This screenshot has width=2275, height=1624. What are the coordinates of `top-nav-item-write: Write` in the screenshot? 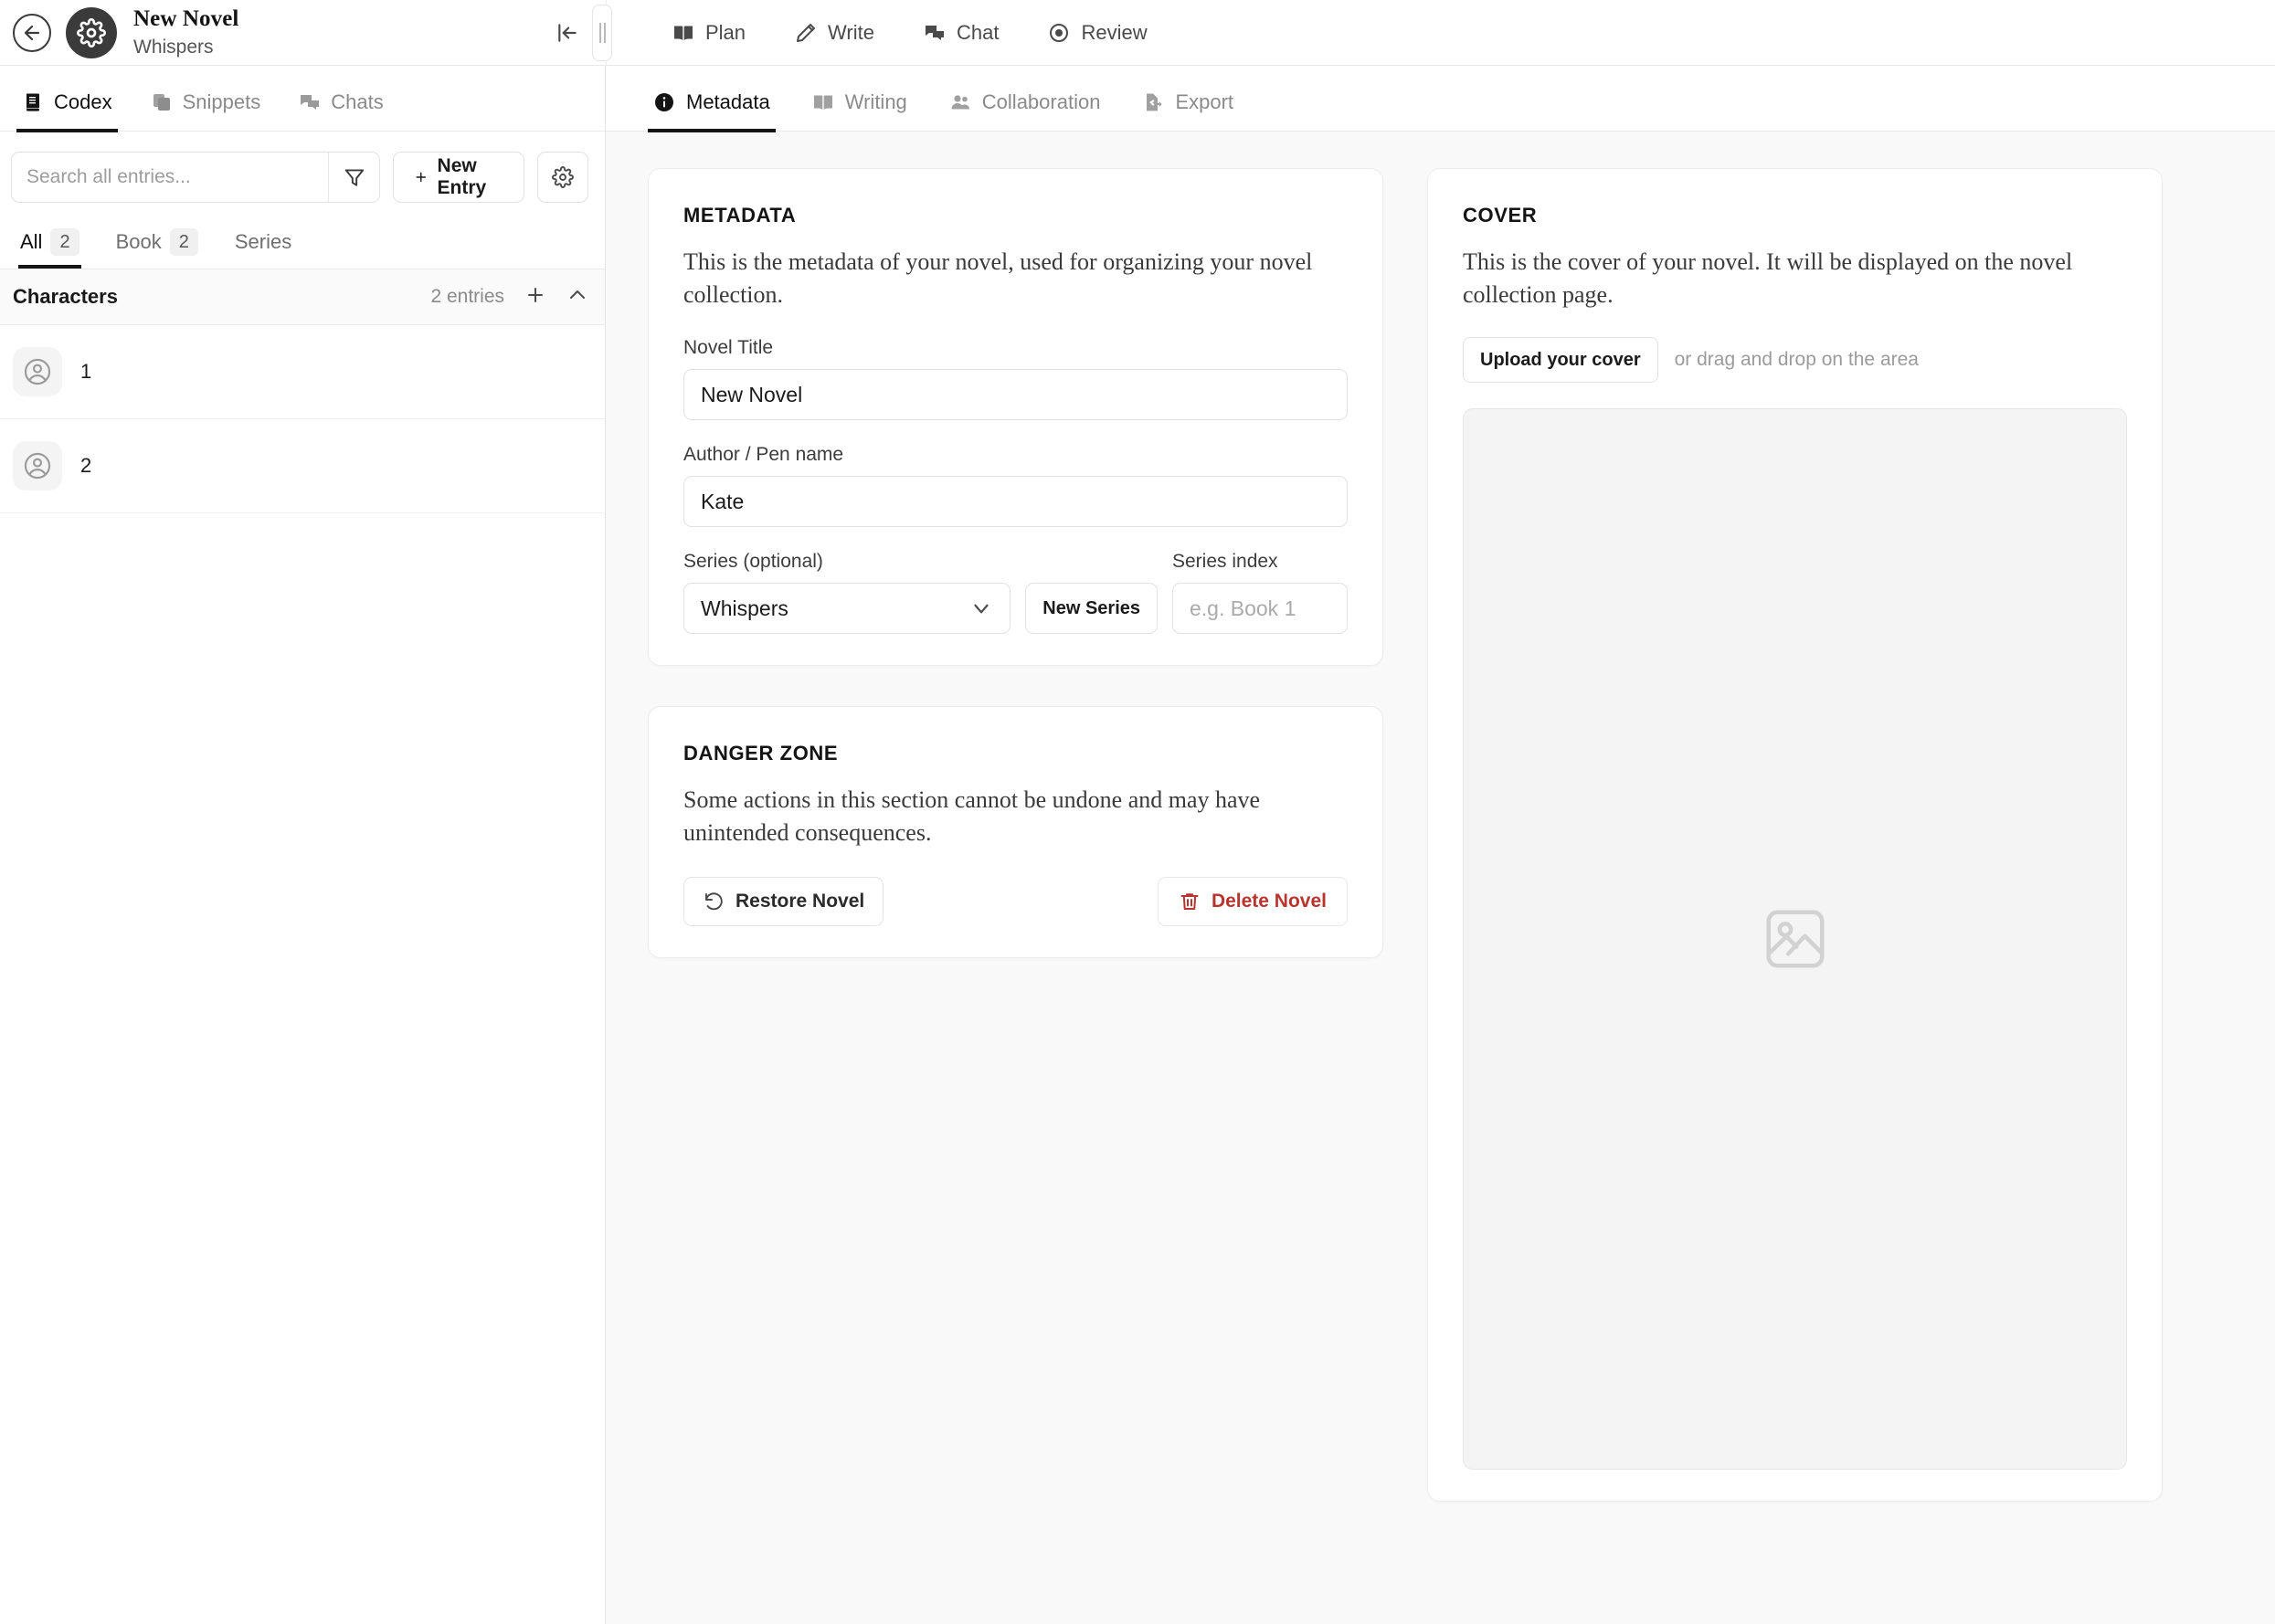 It's located at (835, 33).